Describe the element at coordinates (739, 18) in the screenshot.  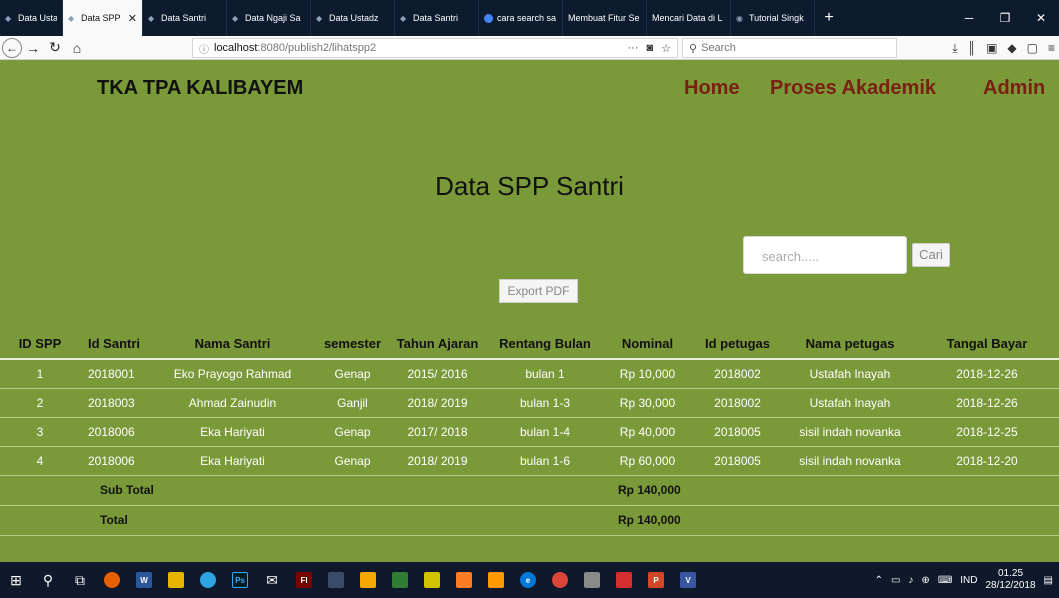
I see `tutorial-icon: ◉` at that location.